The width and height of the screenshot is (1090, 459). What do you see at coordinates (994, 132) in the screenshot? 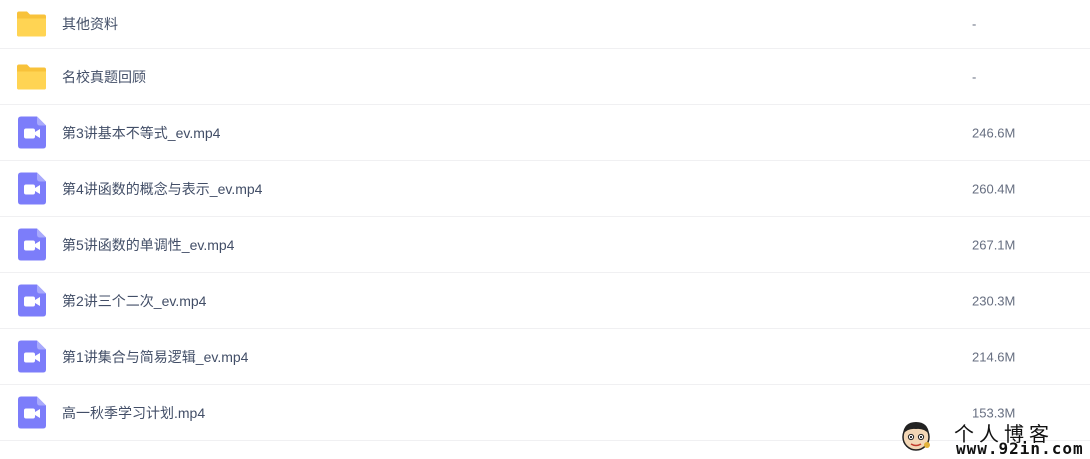
I see `file-size: 246.6M` at bounding box center [994, 132].